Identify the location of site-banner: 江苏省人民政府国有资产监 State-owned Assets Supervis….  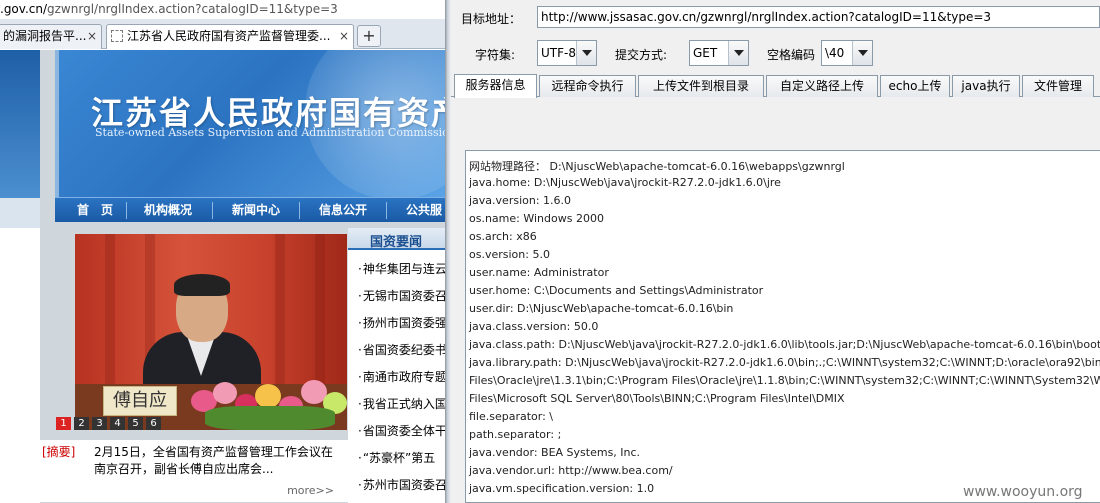
(250, 124).